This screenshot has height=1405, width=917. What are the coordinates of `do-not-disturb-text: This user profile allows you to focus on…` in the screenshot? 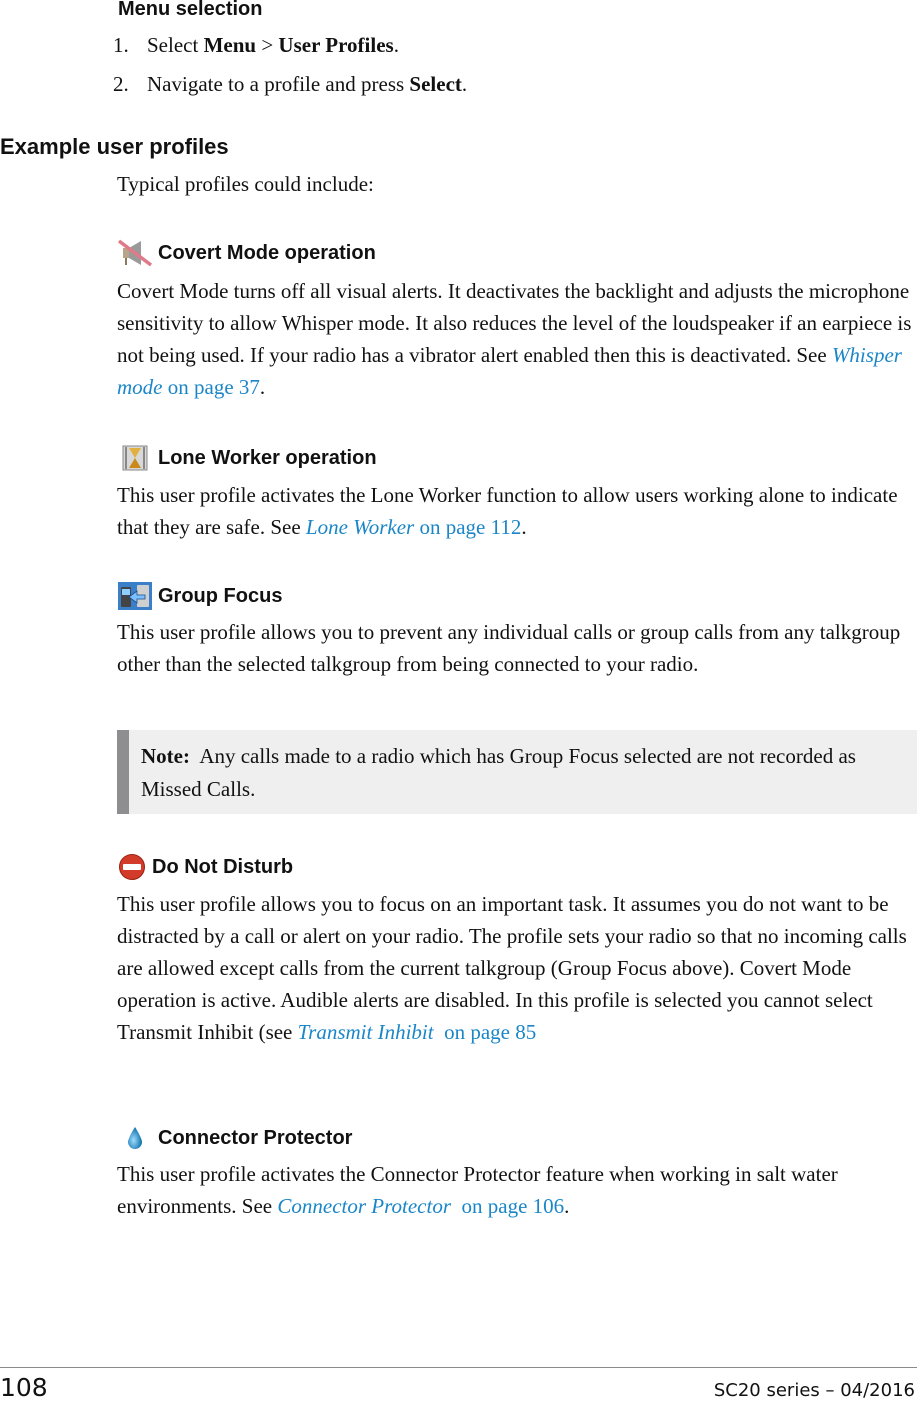 It's located at (517, 968).